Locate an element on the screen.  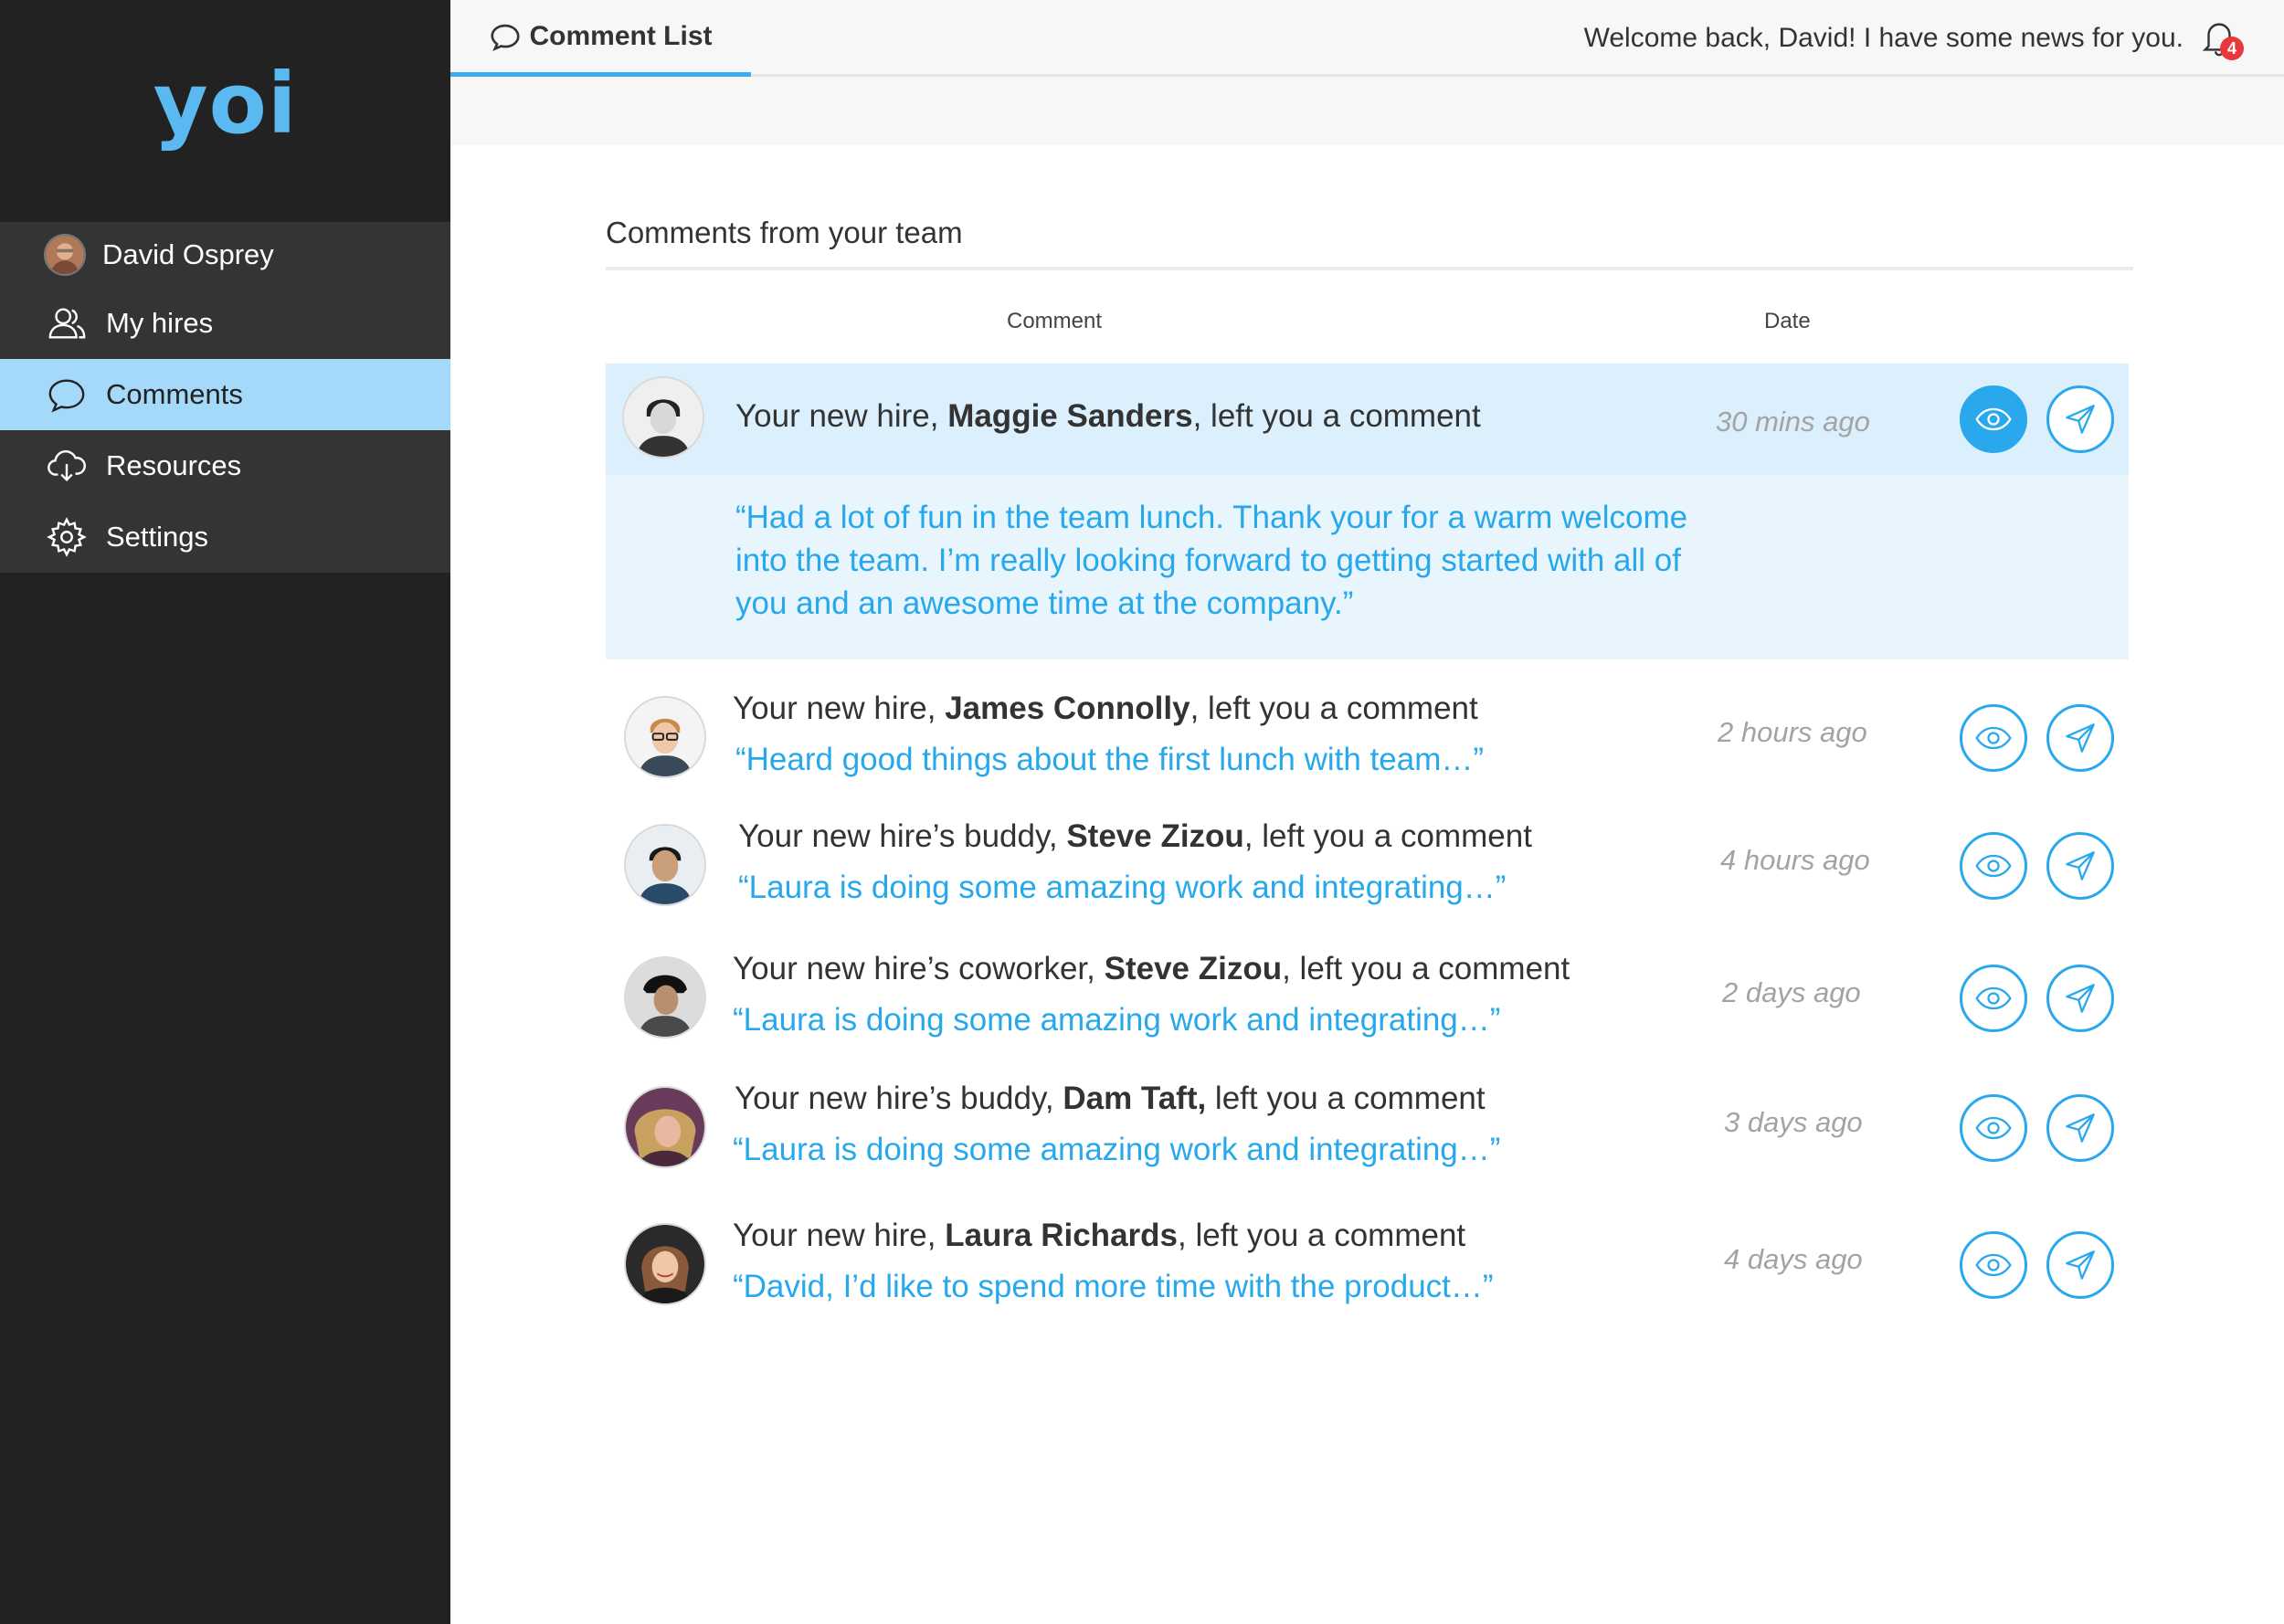
comment-date: 4 days ago is located at coordinates (1793, 1259).